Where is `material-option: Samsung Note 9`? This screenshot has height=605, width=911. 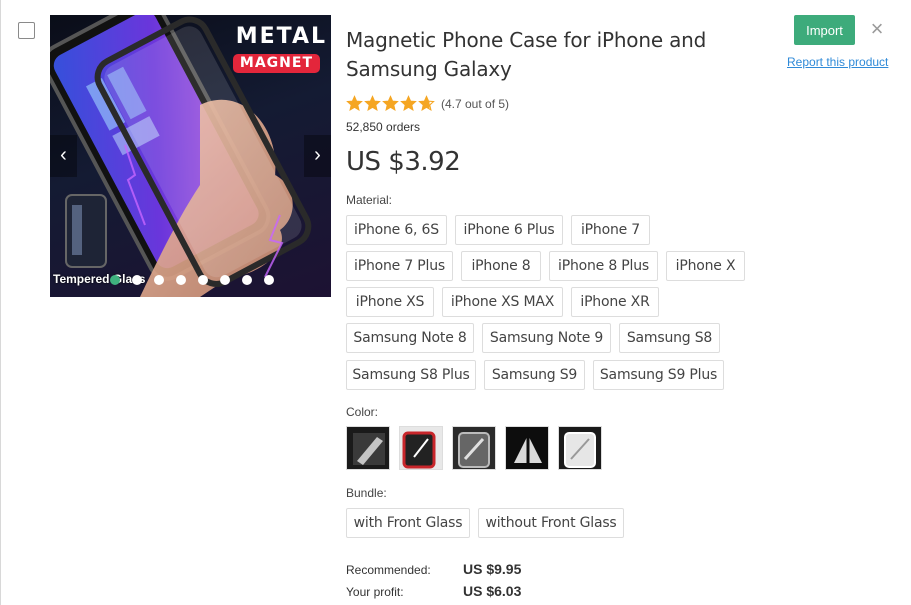
material-option: Samsung Note 9 is located at coordinates (546, 338).